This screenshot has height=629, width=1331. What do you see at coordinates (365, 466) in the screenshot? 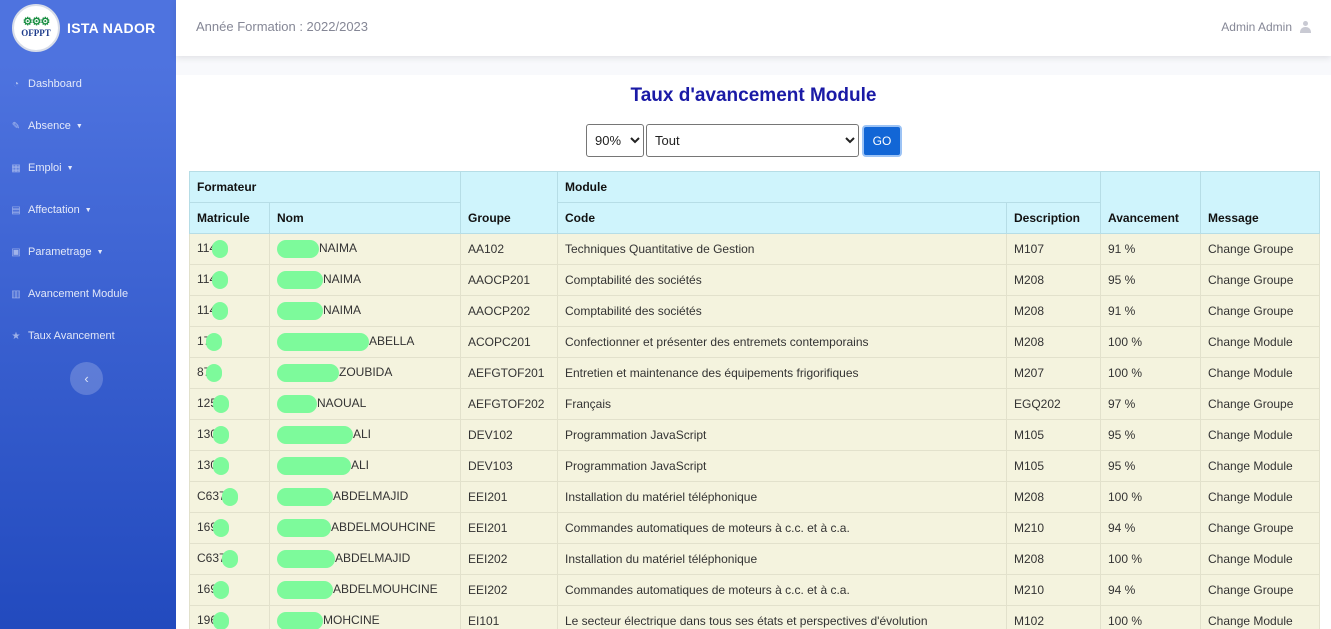
I see `cell-nom: ALI` at bounding box center [365, 466].